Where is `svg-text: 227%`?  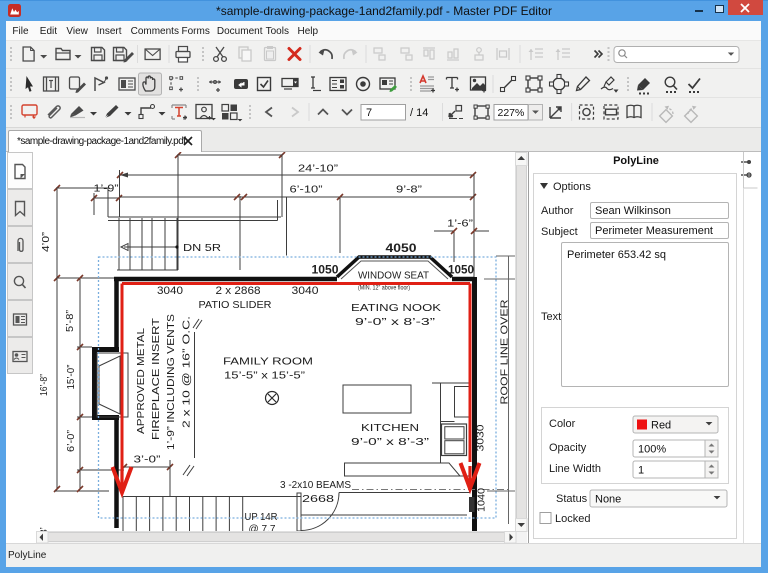 svg-text: 227% is located at coordinates (511, 113).